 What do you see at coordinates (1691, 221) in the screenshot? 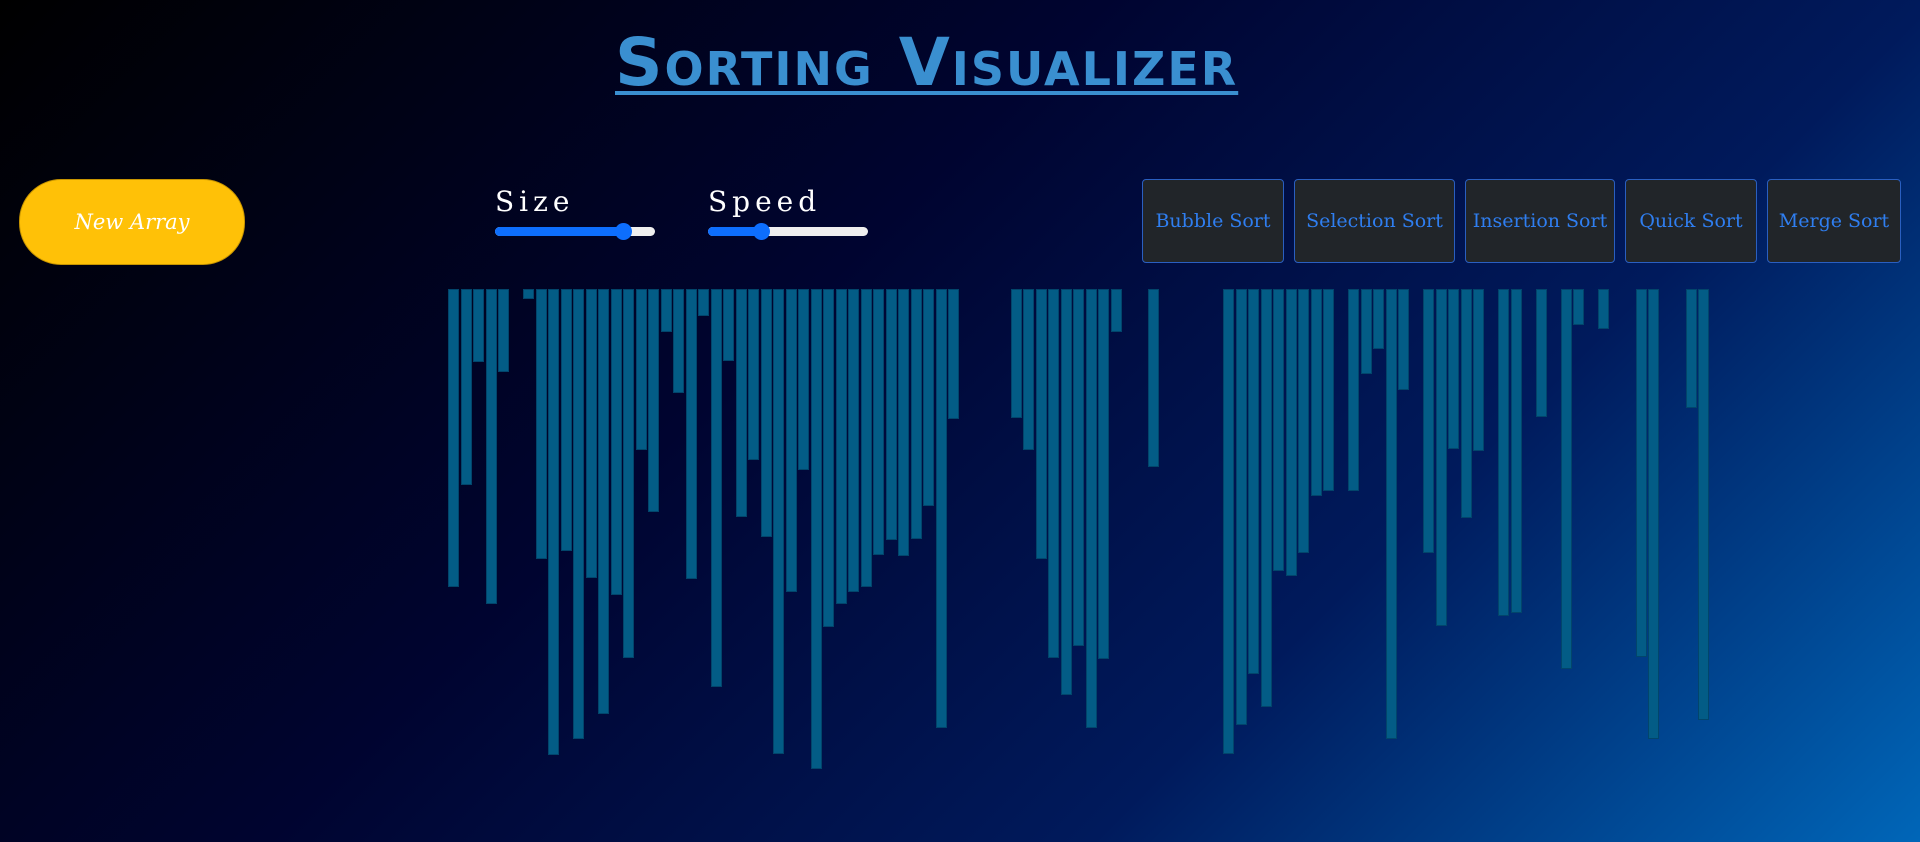
I see `quick-sort-button: Quick Sort` at bounding box center [1691, 221].